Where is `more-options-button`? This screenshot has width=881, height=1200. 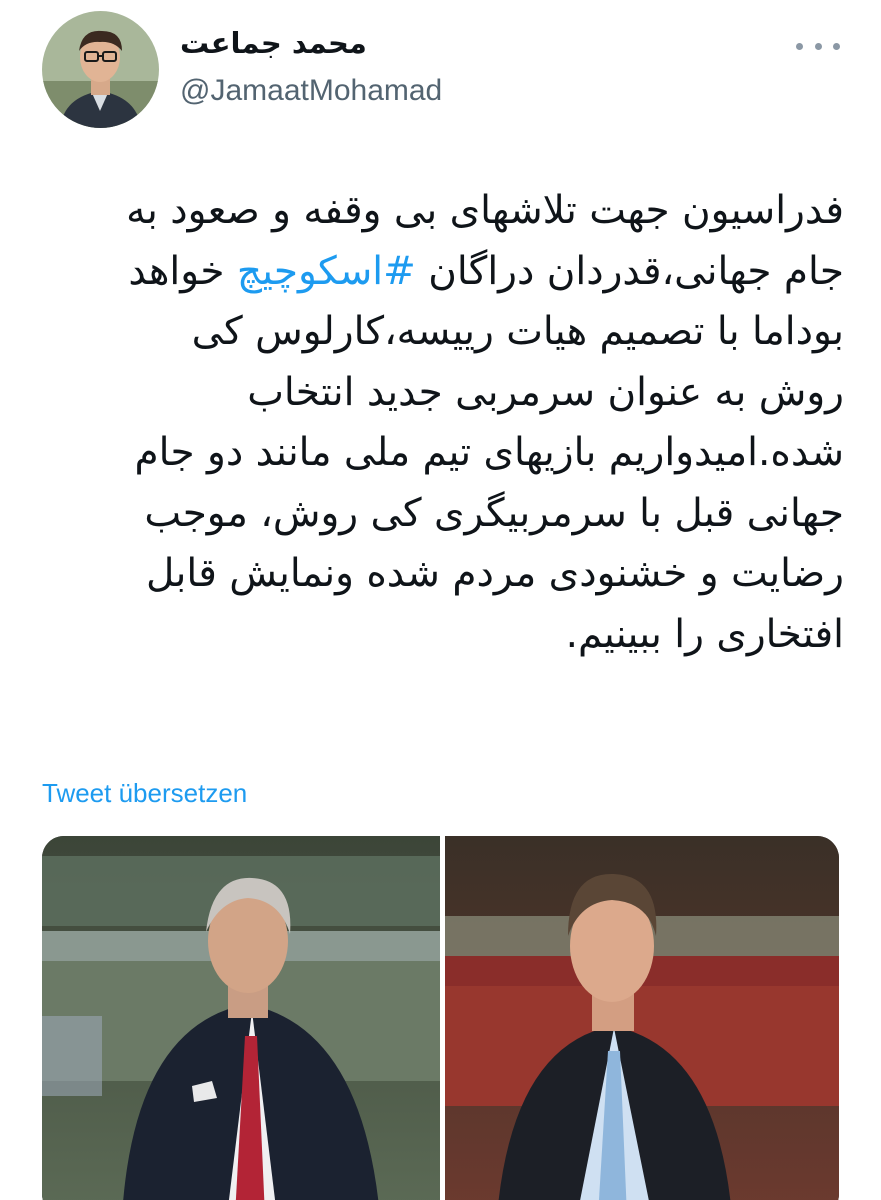
more-options-button is located at coordinates (818, 46).